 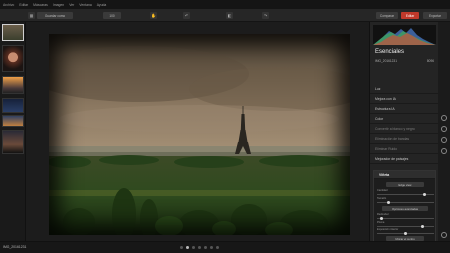 I want to click on section-light: Luz, so click(x=404, y=89).